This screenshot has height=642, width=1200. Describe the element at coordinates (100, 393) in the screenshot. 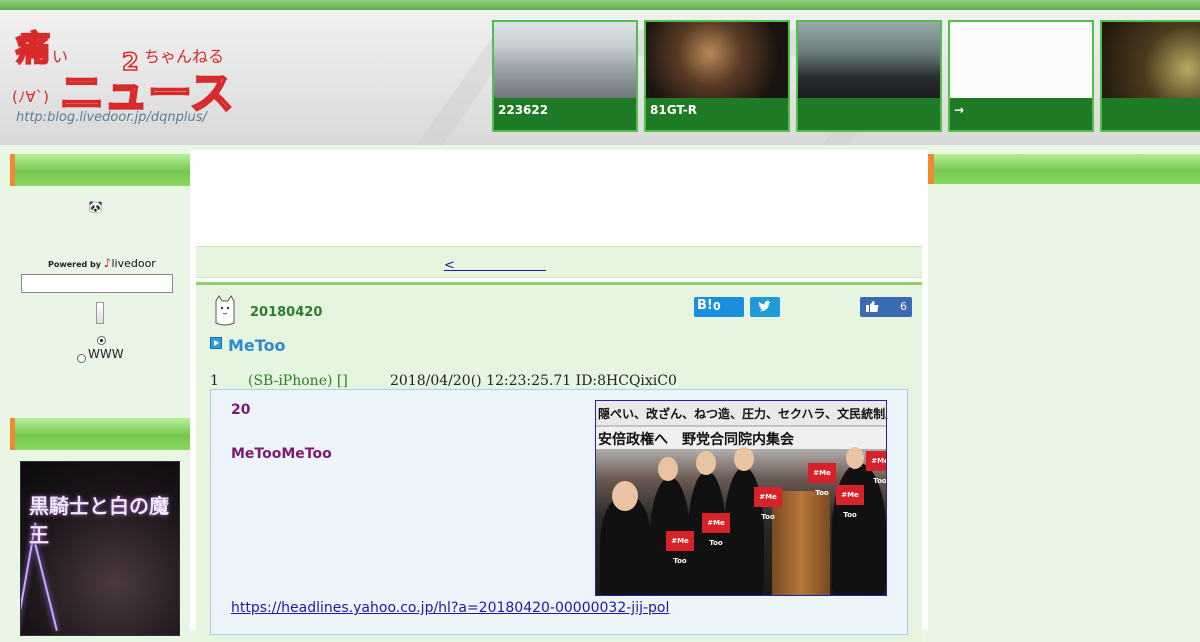

I see `left-sidebar: 🐼 Powered by ♪livedoor WWW 黒騎士と白の魔王` at that location.